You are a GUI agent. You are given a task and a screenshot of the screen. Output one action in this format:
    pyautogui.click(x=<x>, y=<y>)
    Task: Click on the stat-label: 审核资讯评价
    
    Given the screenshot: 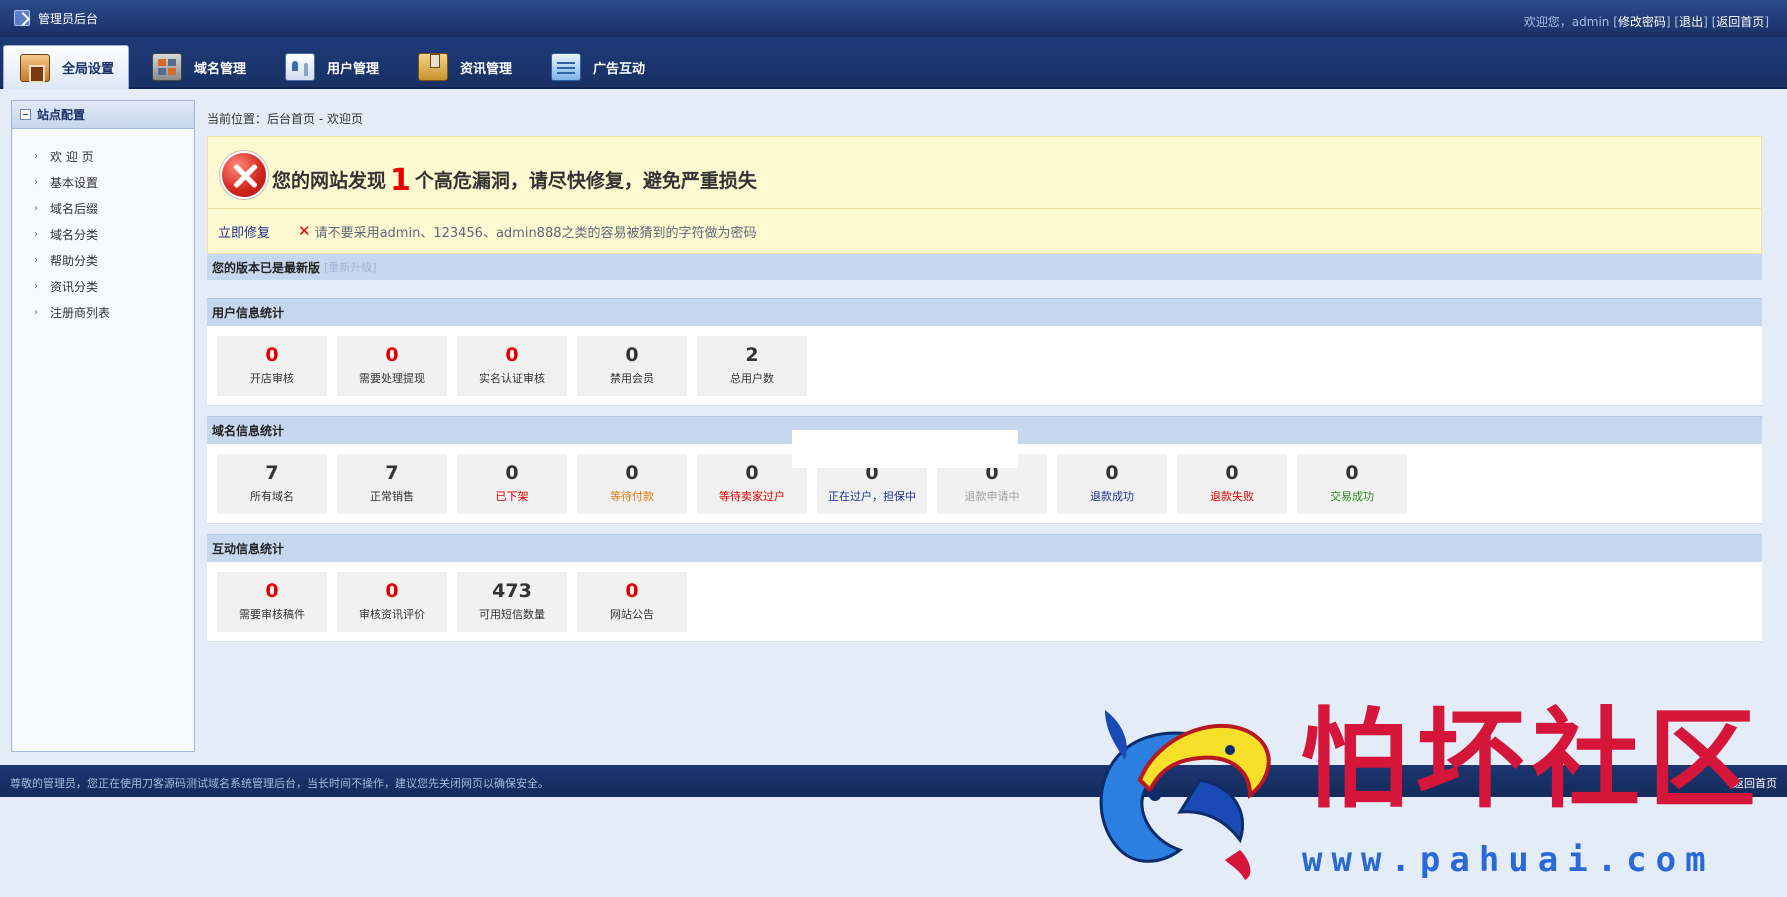 What is the action you would take?
    pyautogui.click(x=392, y=614)
    